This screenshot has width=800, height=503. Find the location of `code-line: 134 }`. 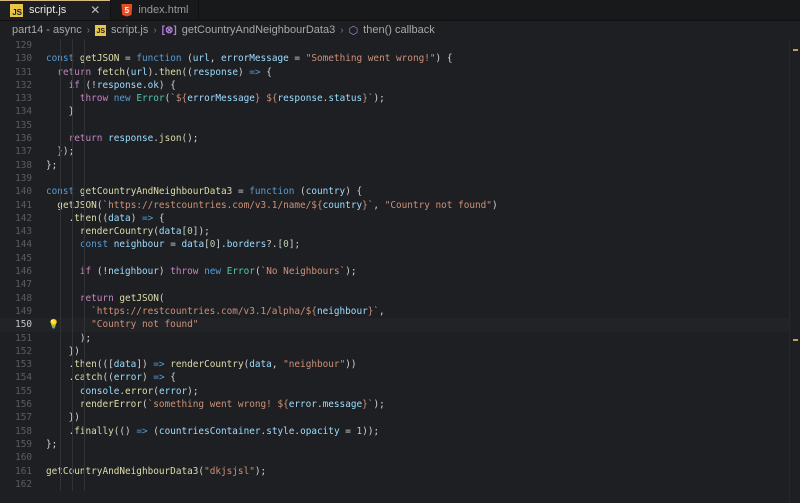

code-line: 134 } is located at coordinates (400, 111).